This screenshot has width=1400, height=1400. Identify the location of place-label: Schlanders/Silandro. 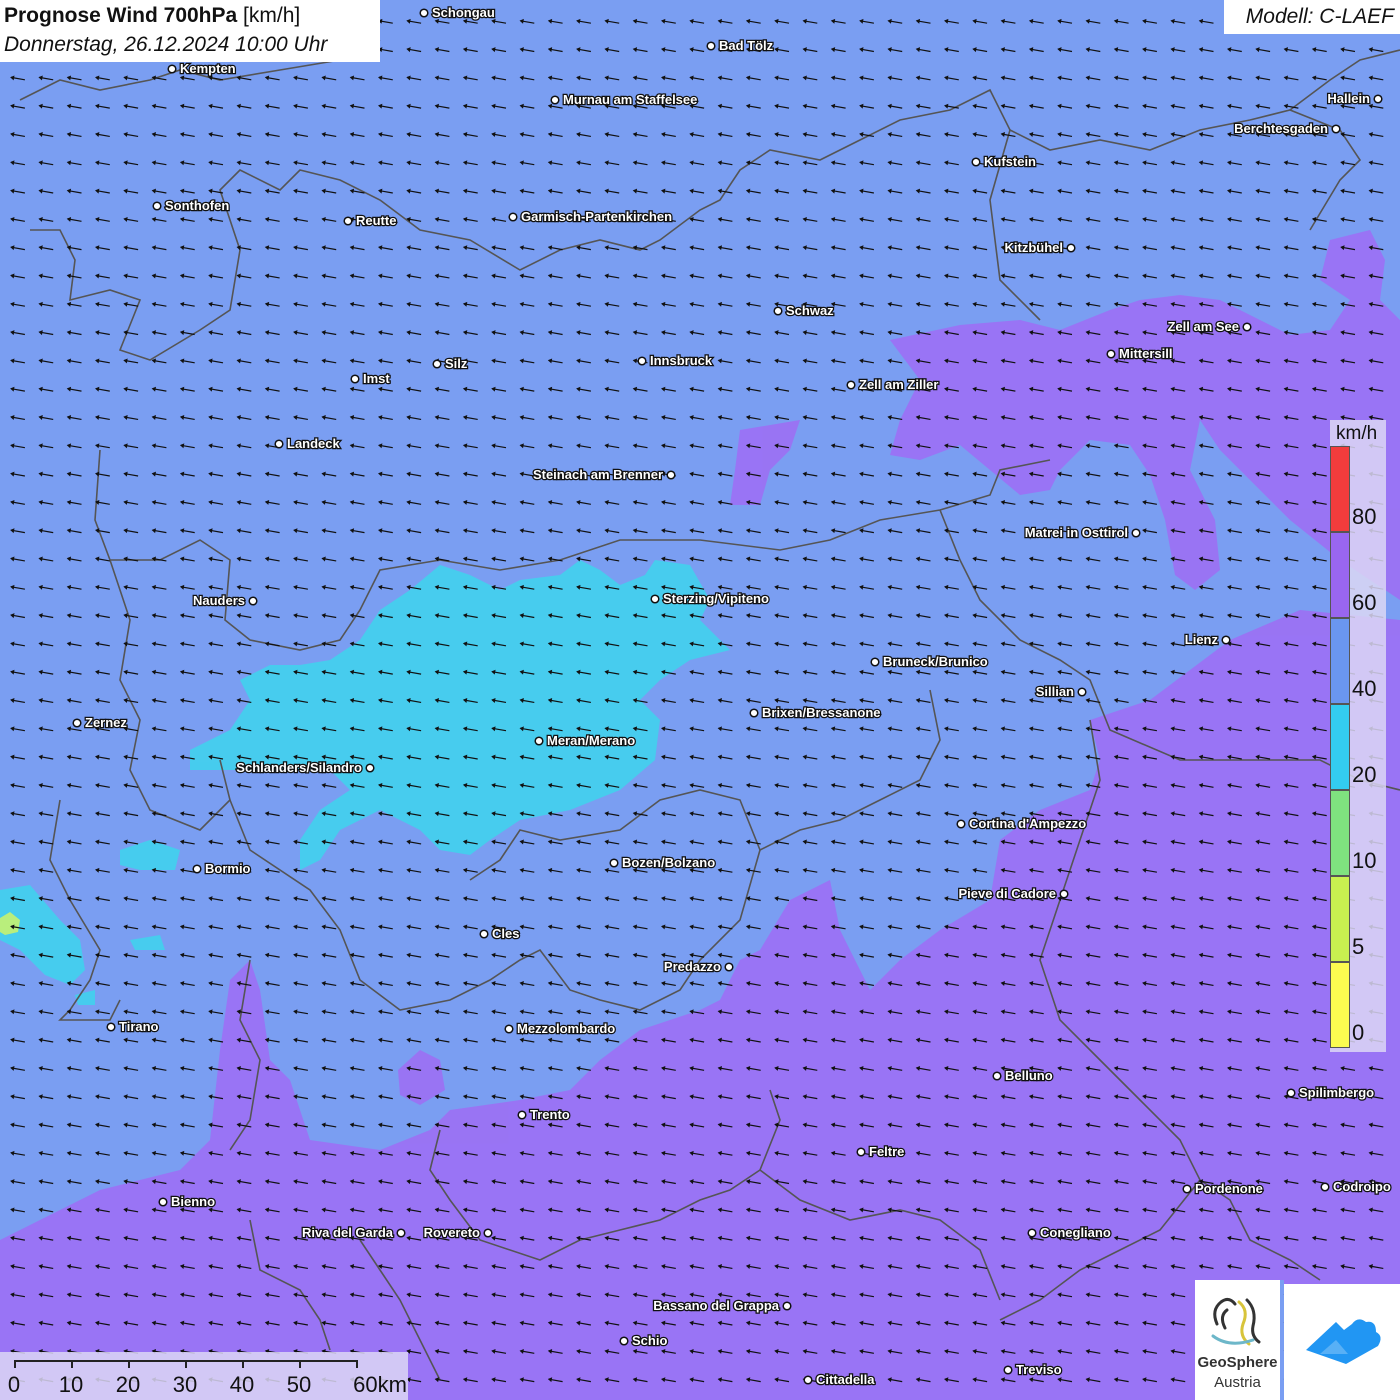
(299, 767).